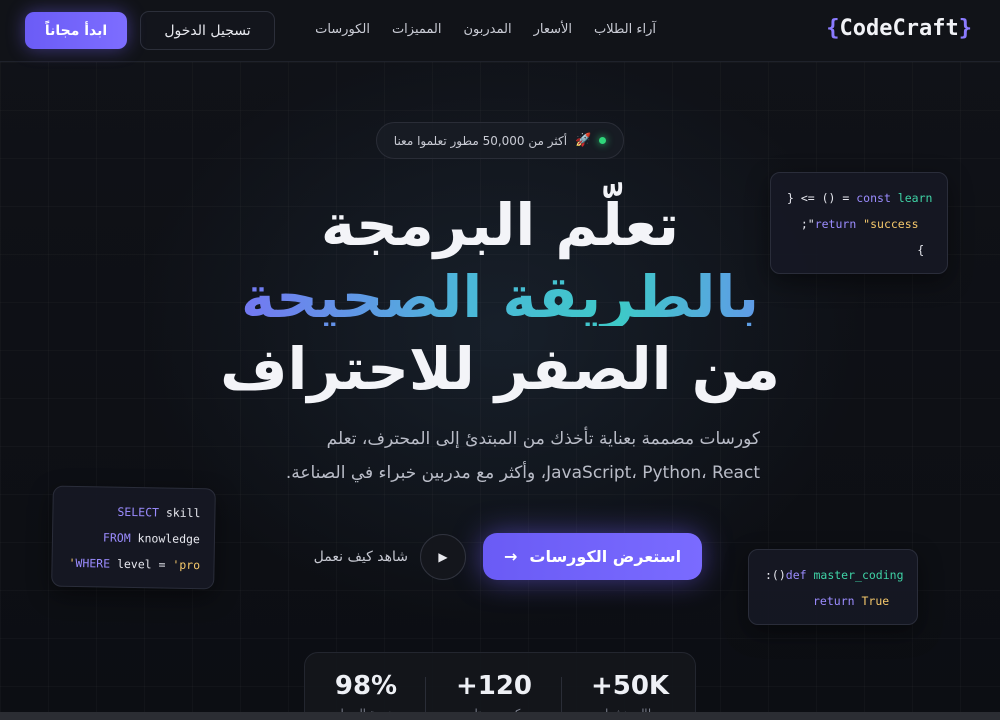 The image size is (1000, 720). Describe the element at coordinates (366, 686) in the screenshot. I see `stat-number: 98%` at that location.